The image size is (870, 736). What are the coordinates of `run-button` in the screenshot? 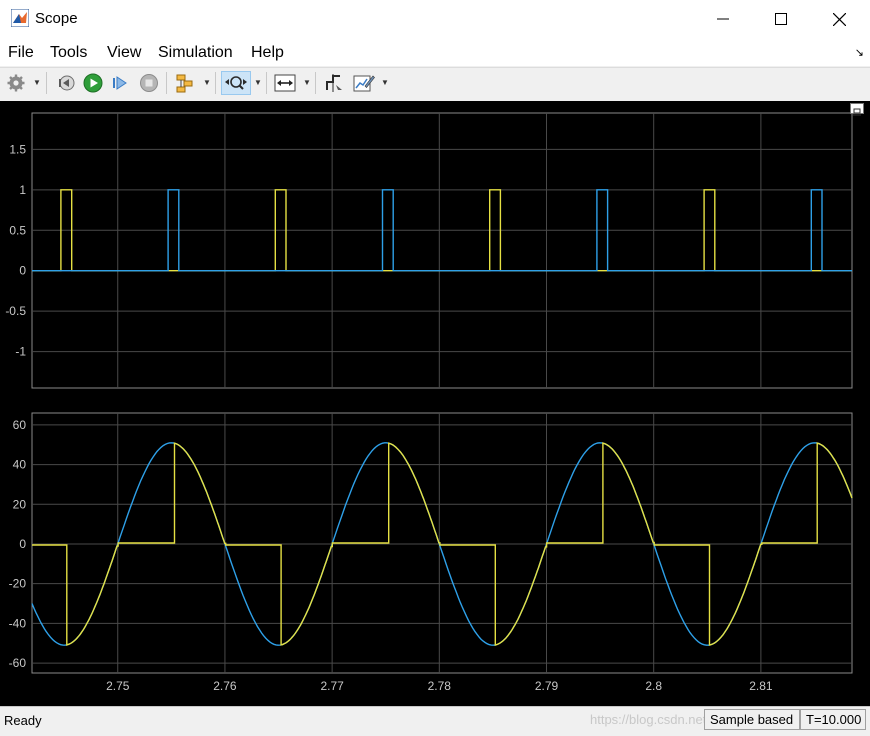 It's located at (93, 83).